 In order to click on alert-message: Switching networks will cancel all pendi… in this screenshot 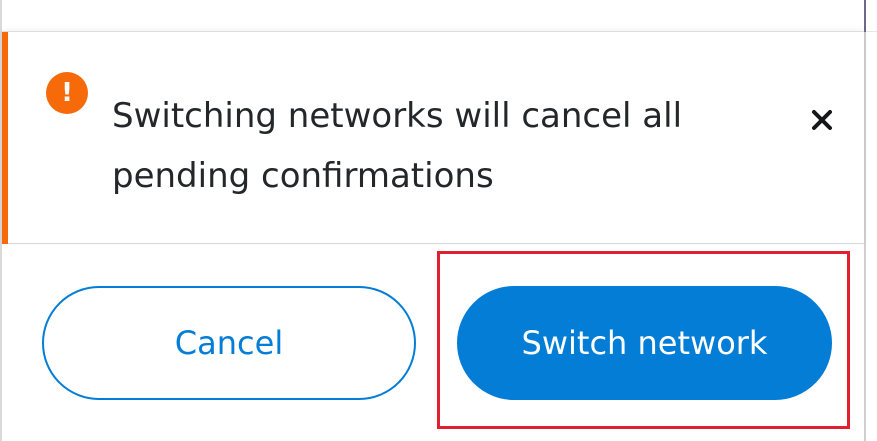, I will do `click(397, 146)`.